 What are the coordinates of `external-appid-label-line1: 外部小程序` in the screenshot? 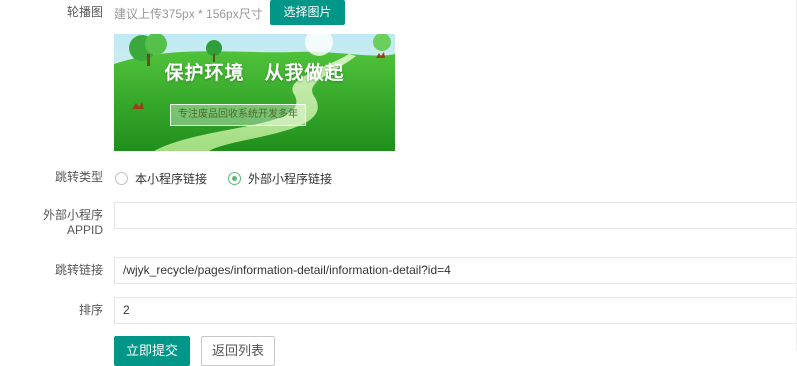 It's located at (72, 215).